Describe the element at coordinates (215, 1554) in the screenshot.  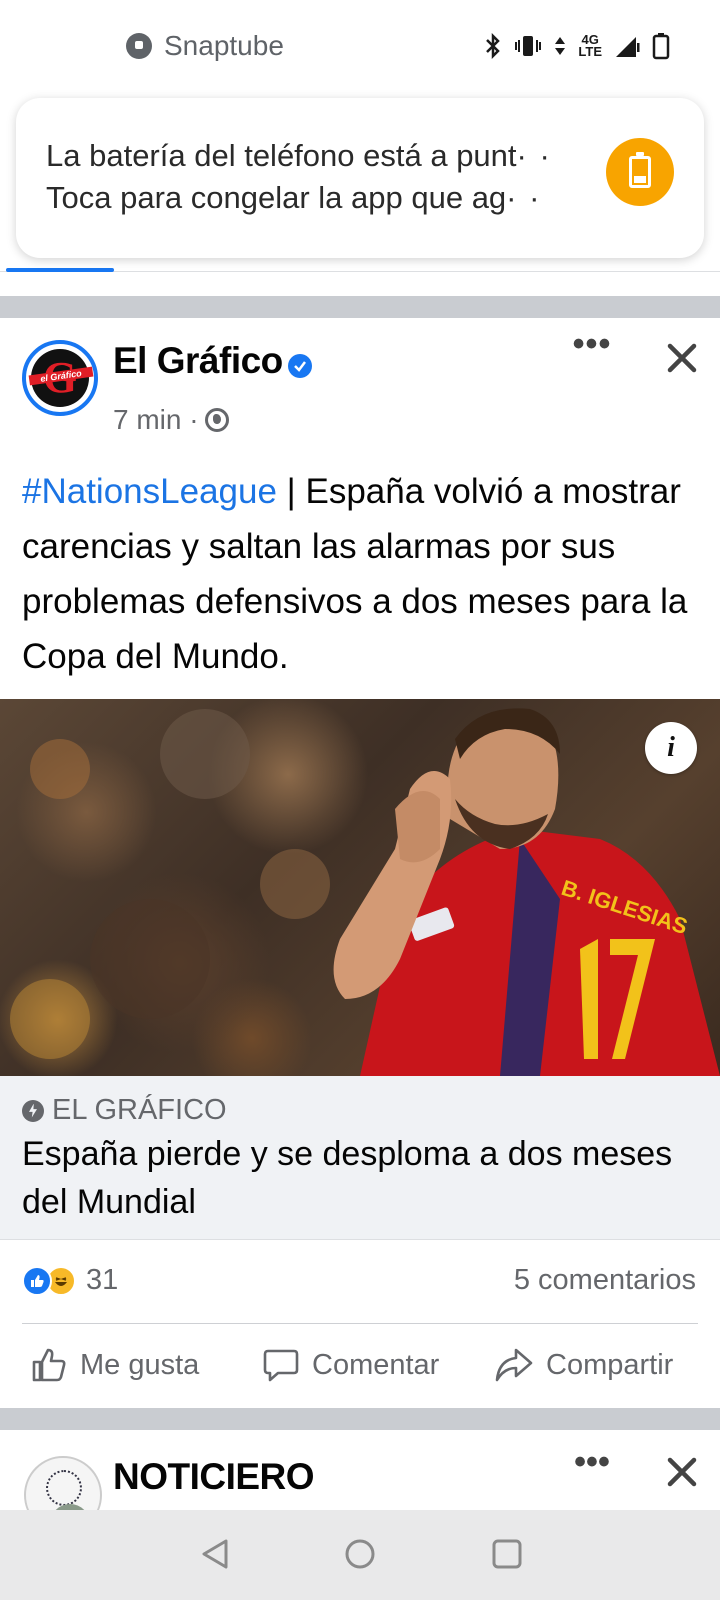
I see `back-icon` at that location.